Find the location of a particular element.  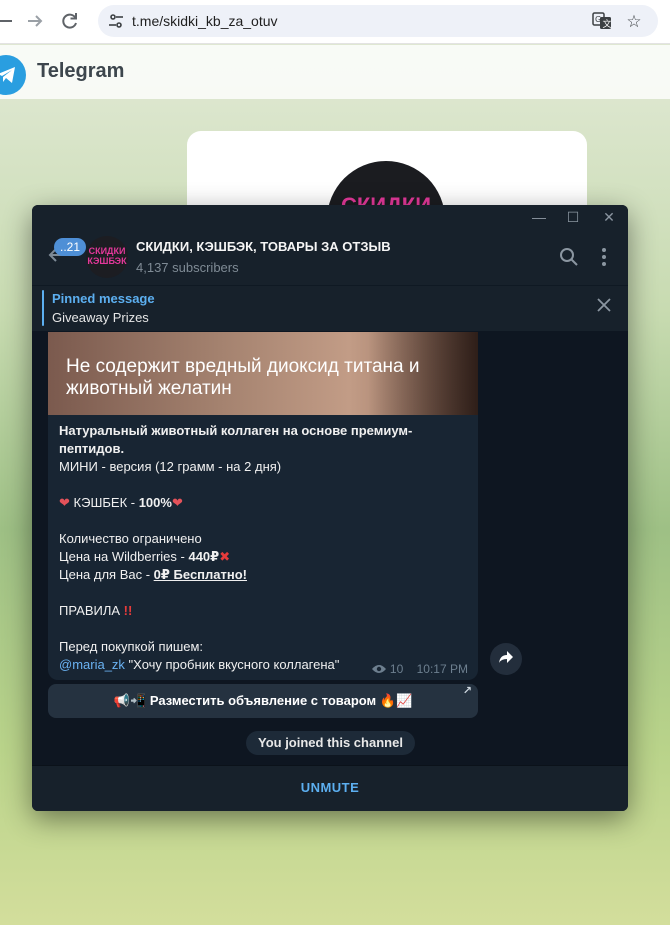

views-eye-icon is located at coordinates (378, 669).